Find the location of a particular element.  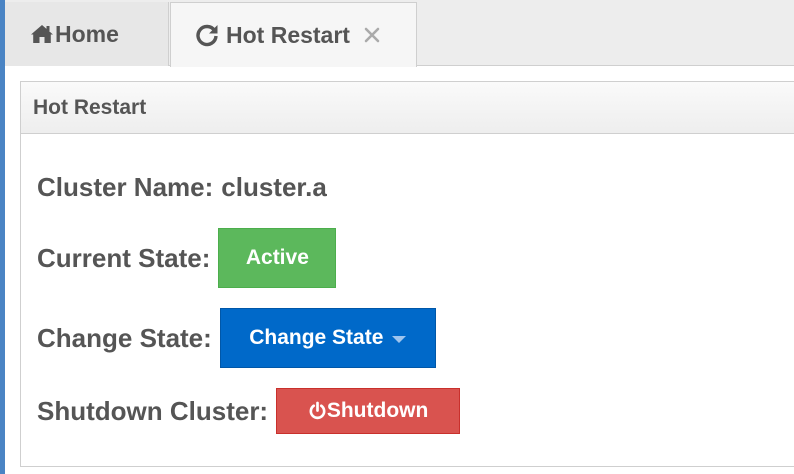

change-state-row: Change State is located at coordinates (236, 338).